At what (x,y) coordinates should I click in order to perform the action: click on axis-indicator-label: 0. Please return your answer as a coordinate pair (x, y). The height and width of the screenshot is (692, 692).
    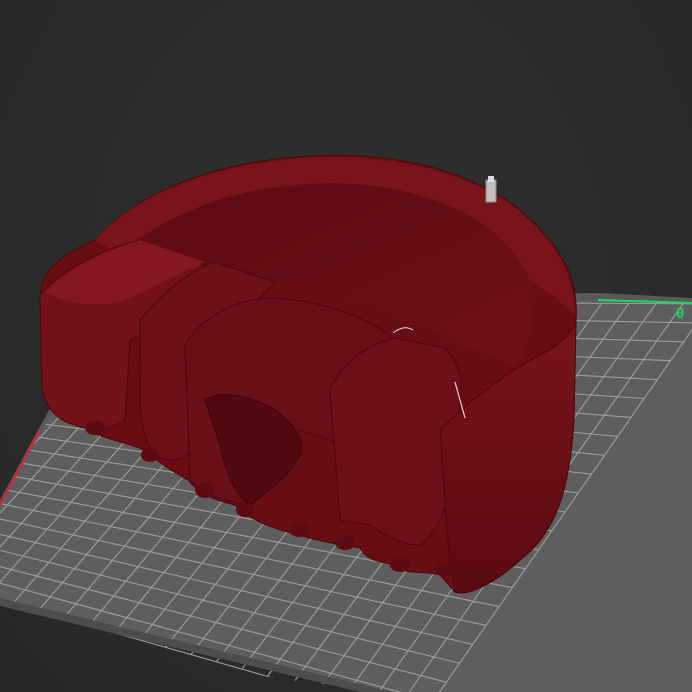
    Looking at the image, I should click on (680, 314).